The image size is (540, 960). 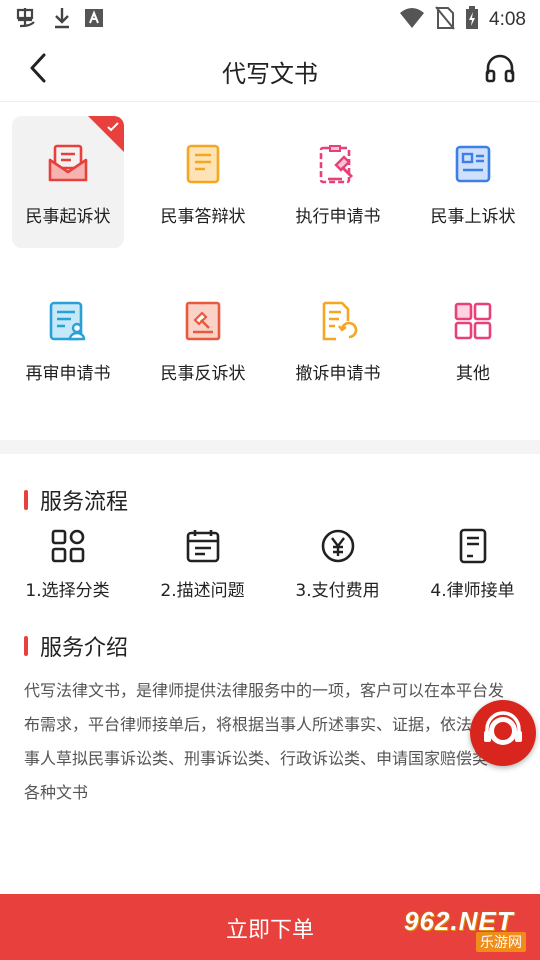 I want to click on category-label: 撤诉申请书, so click(x=338, y=374).